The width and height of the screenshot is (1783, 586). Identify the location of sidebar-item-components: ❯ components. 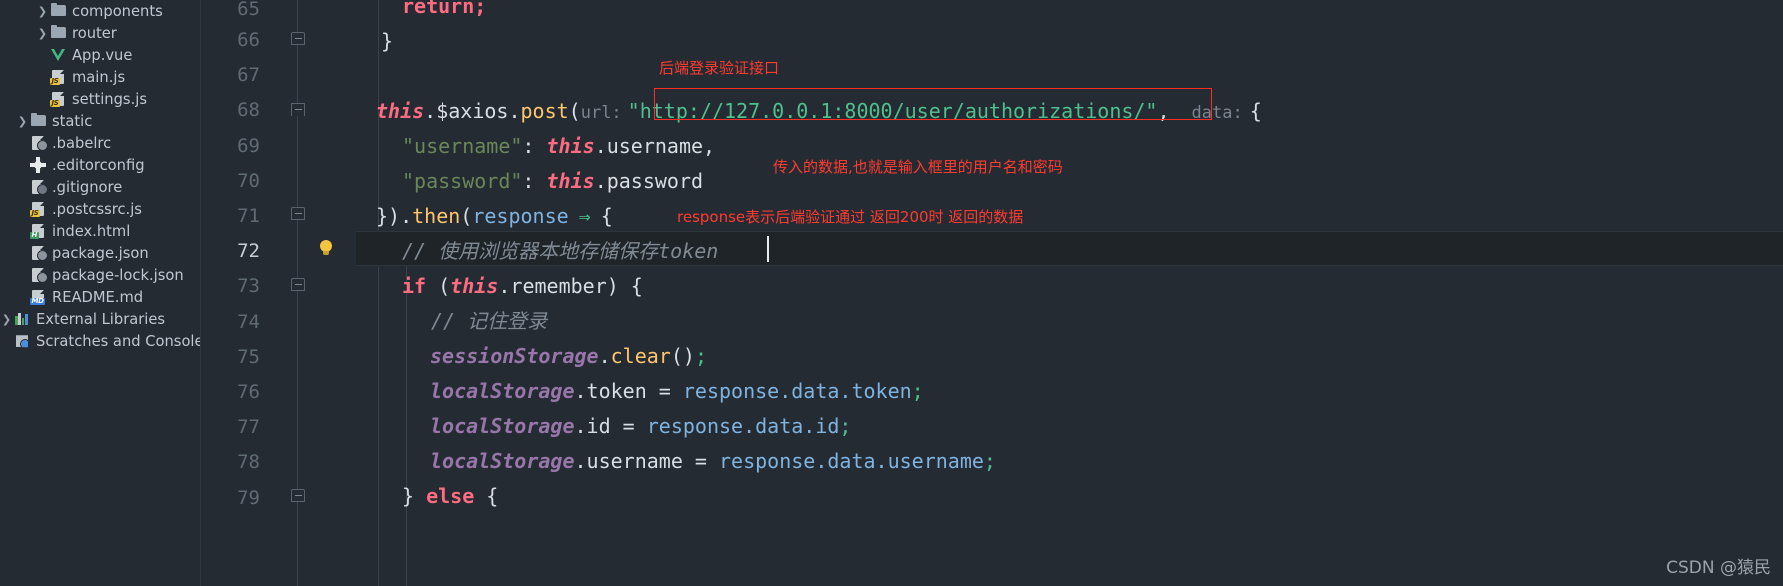
(81, 11).